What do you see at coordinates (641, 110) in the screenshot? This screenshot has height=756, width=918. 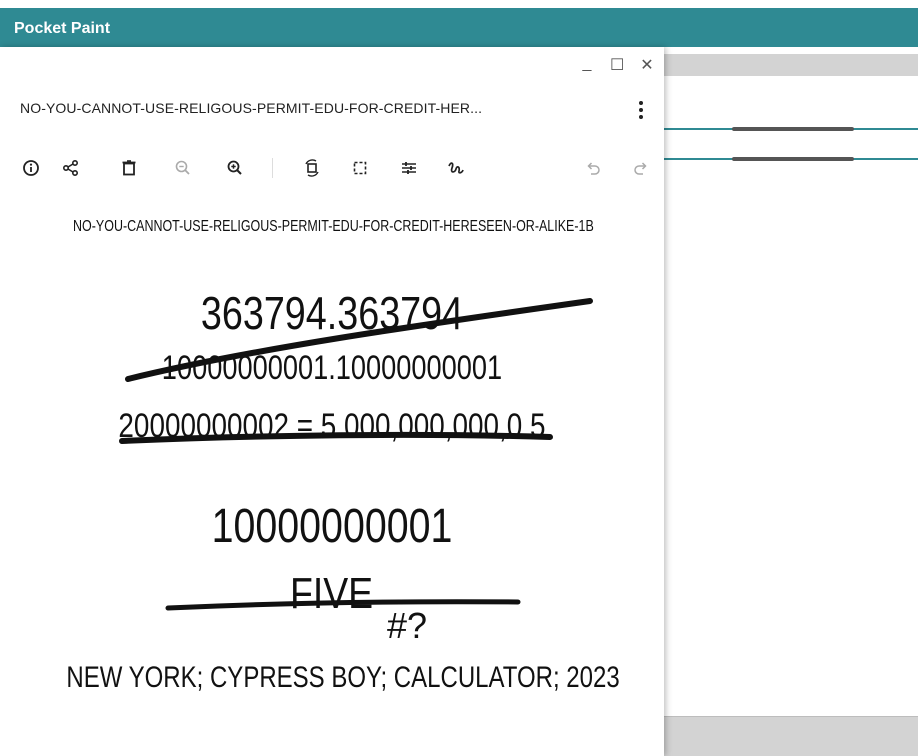 I see `more-options-icon` at bounding box center [641, 110].